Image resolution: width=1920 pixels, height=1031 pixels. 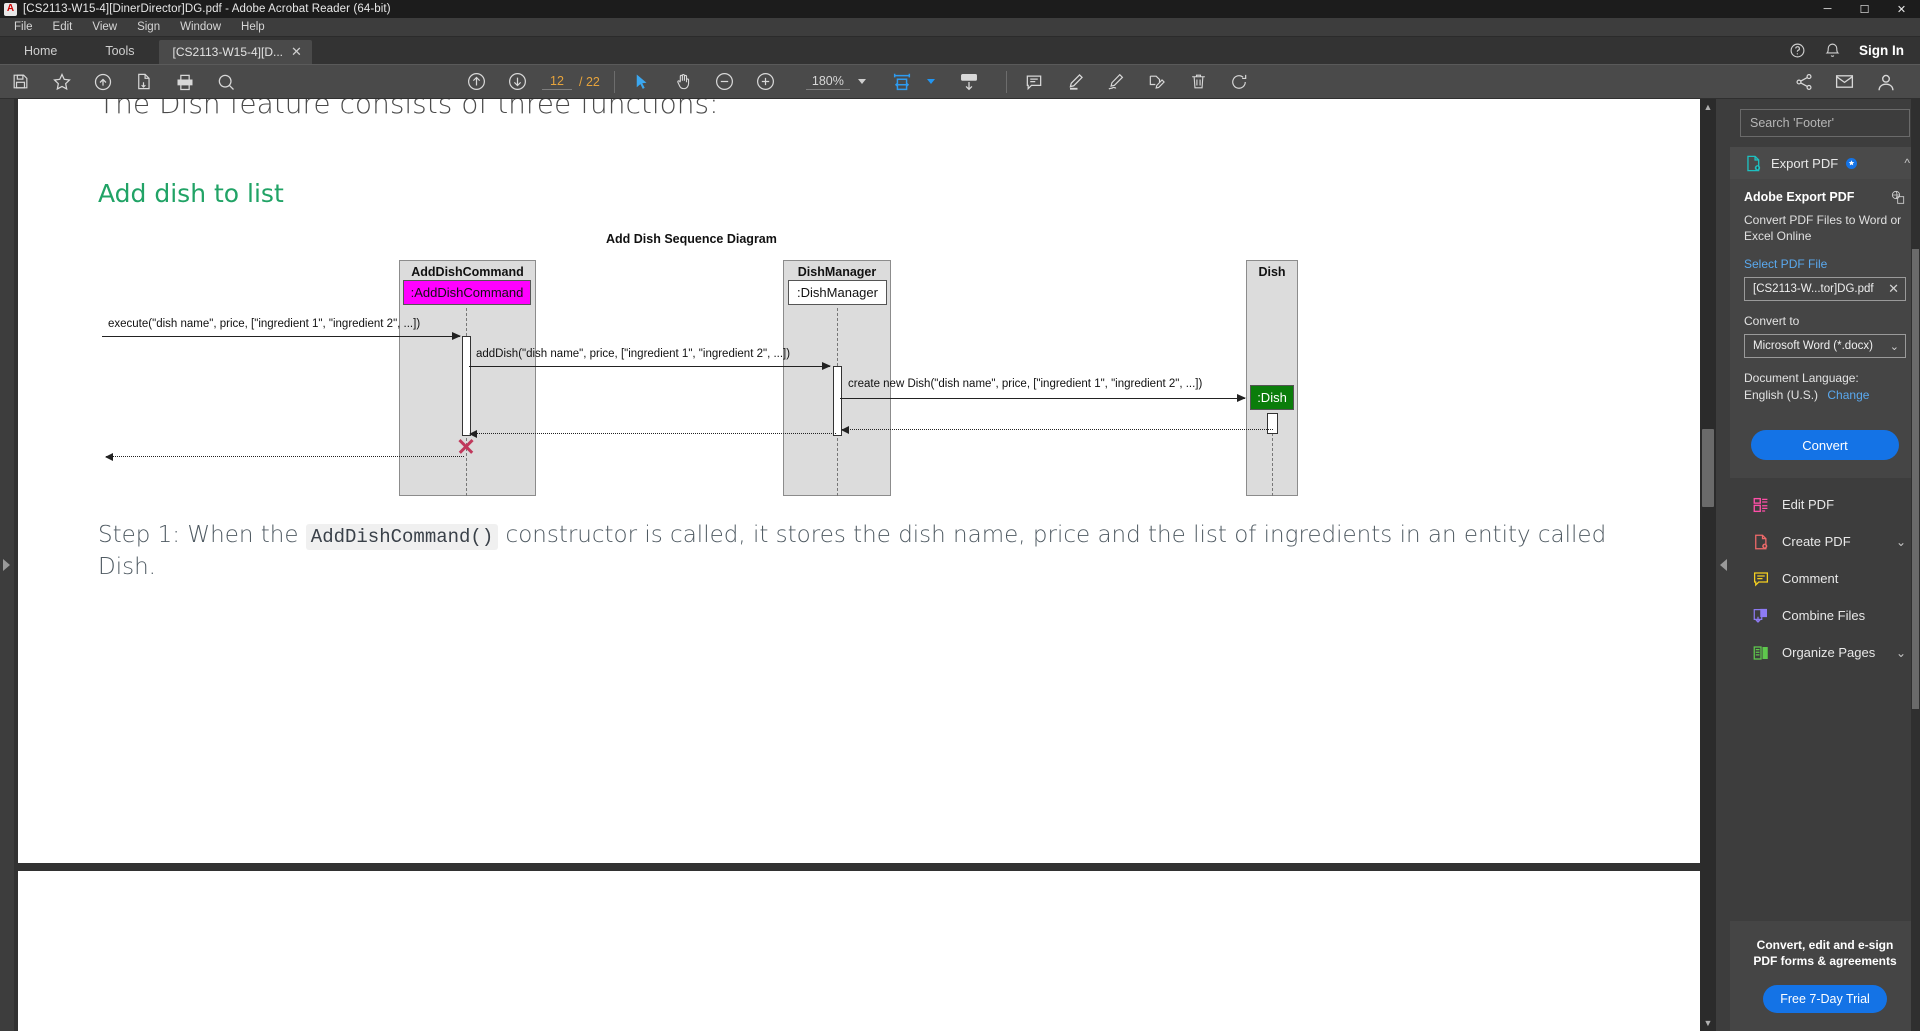 I want to click on chevron-right-icon, so click(x=6, y=565).